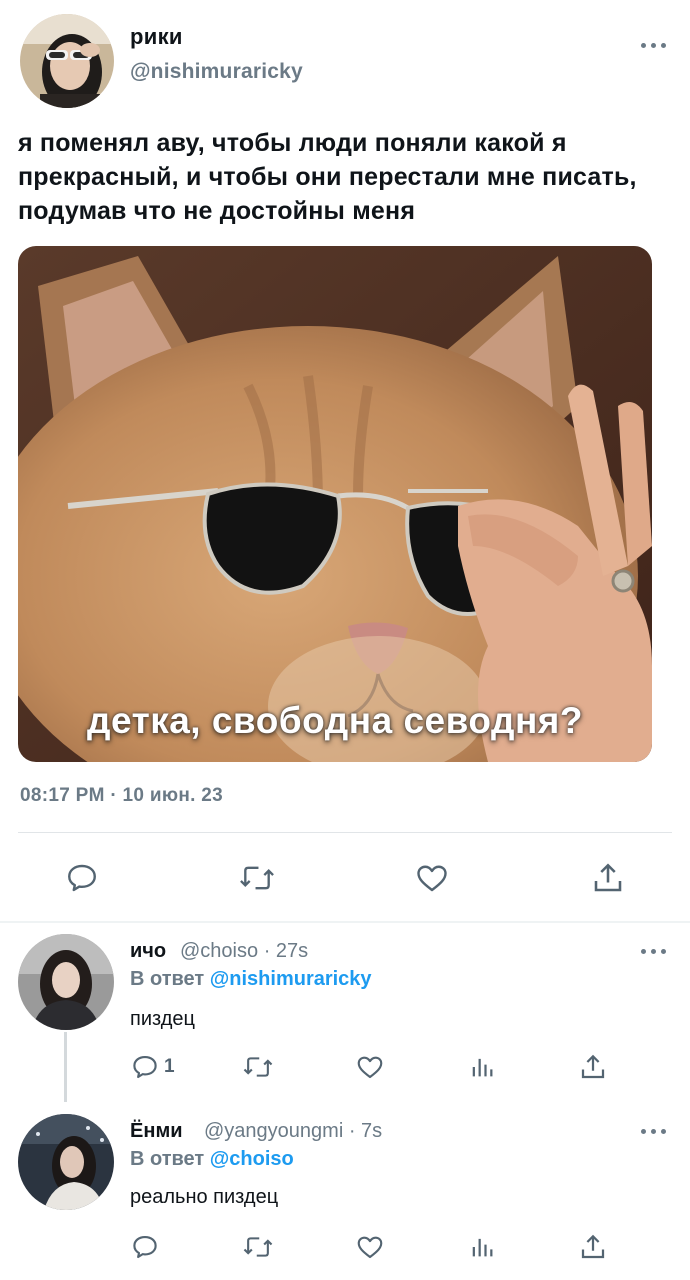  I want to click on reply-time: · 7s, so click(365, 1131).